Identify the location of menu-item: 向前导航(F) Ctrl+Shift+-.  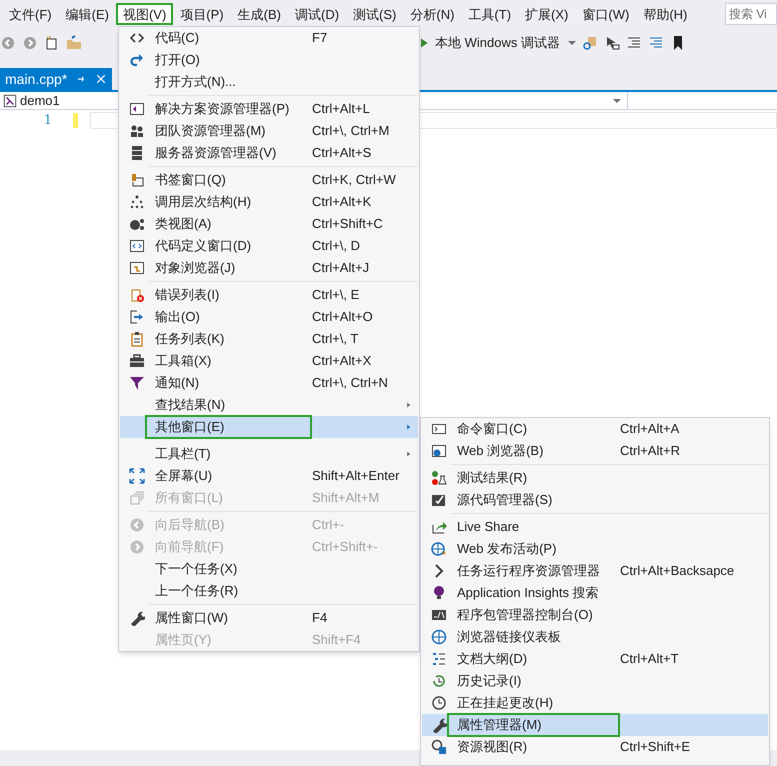
(269, 547).